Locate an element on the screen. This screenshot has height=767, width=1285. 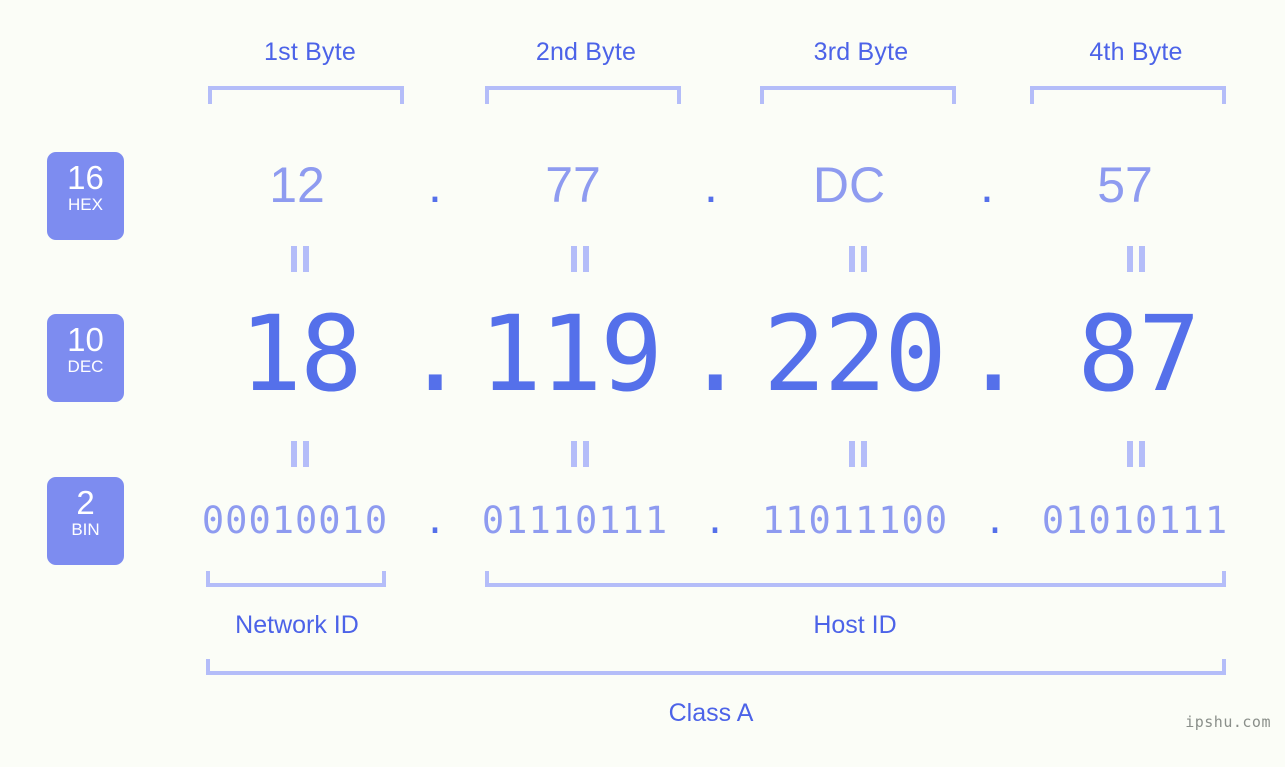
hex-byte-4: 57 is located at coordinates (1125, 185).